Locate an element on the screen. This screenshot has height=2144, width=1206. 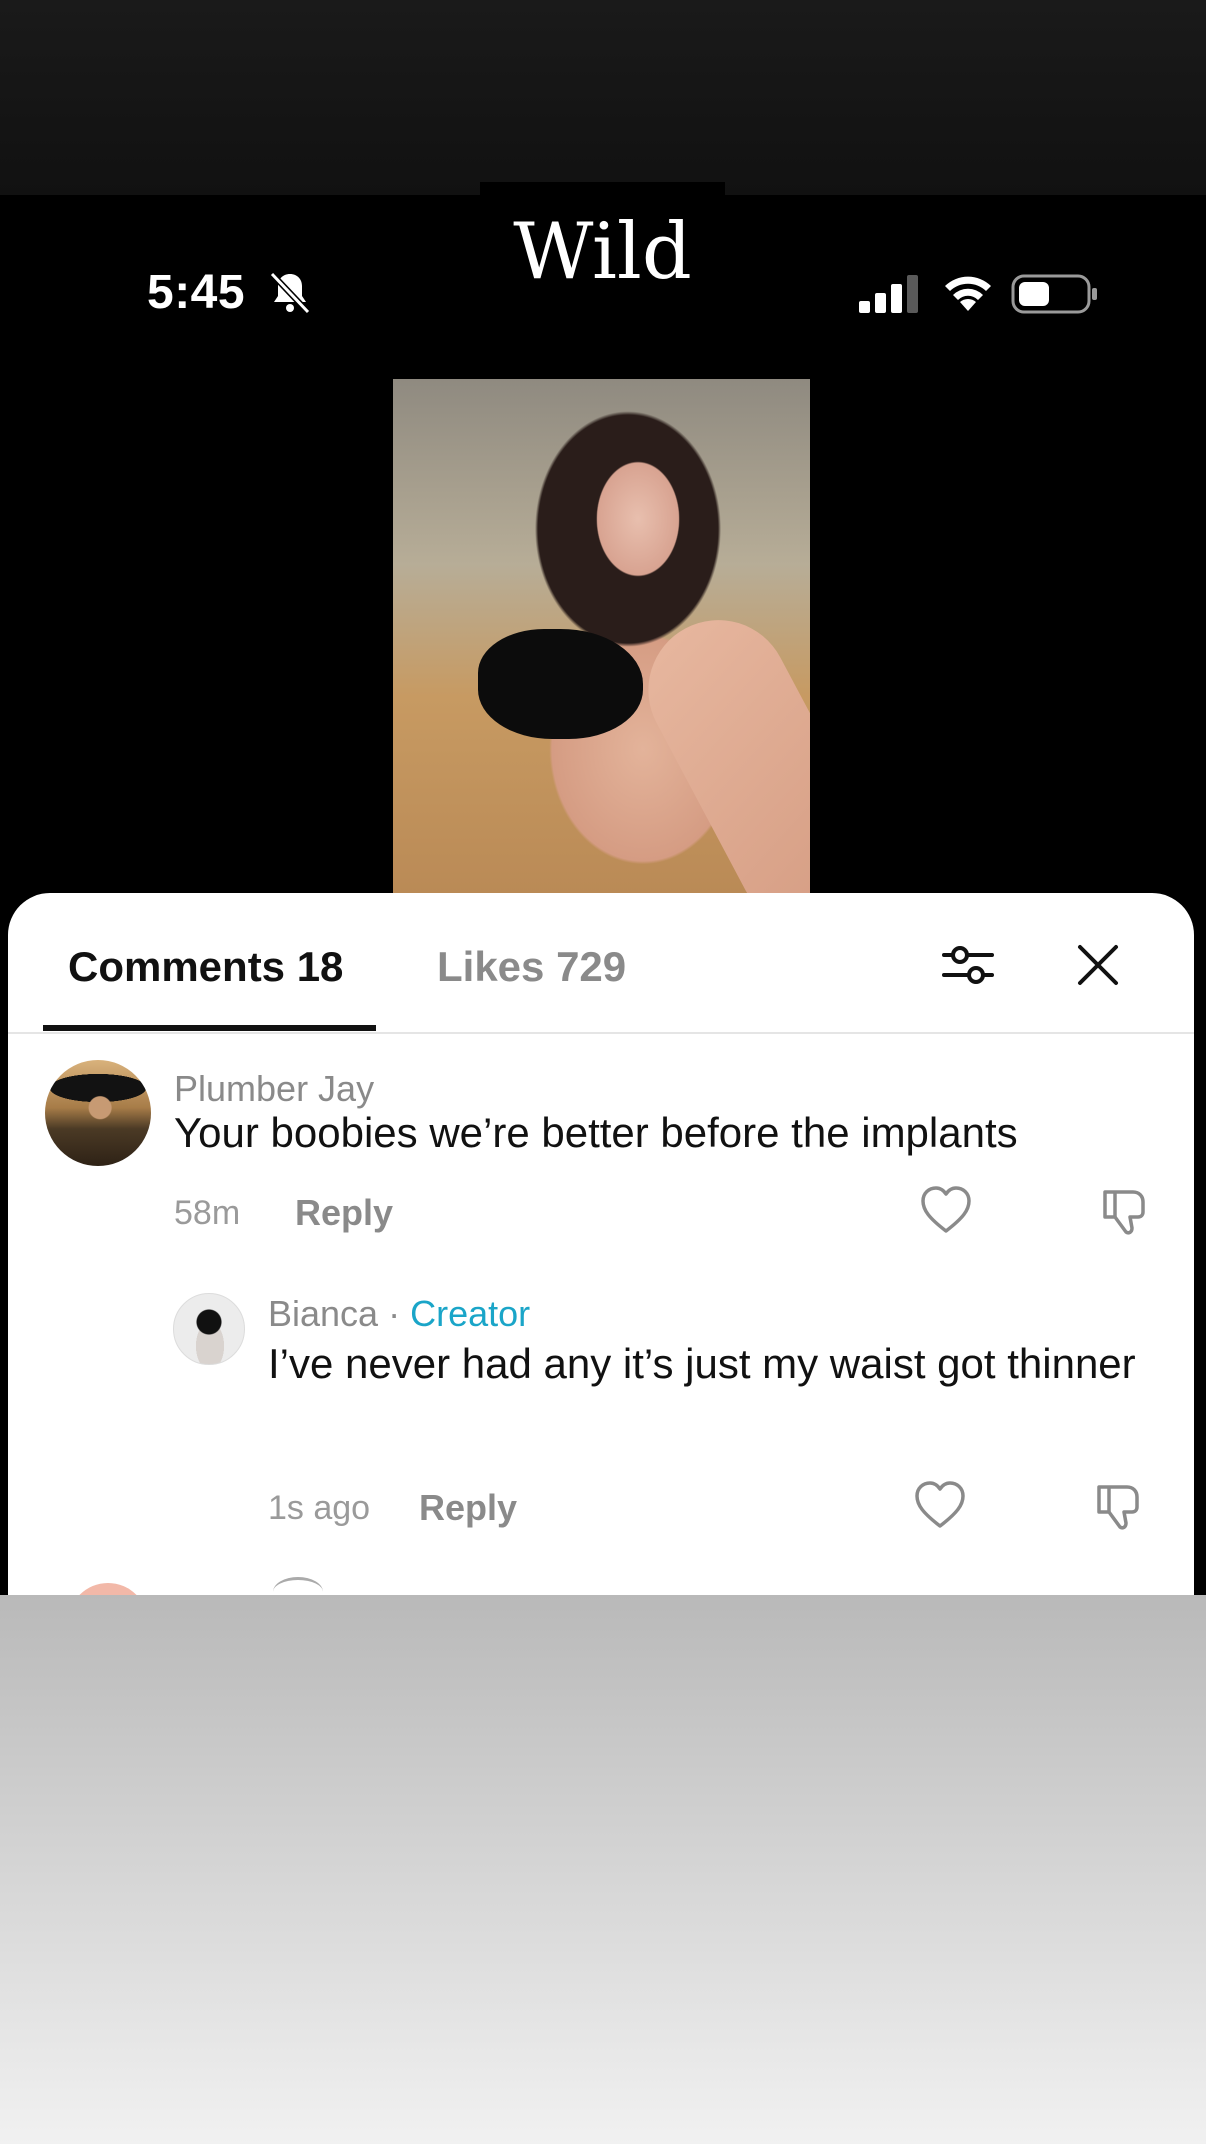
status-time: 5:45 is located at coordinates (196, 292).